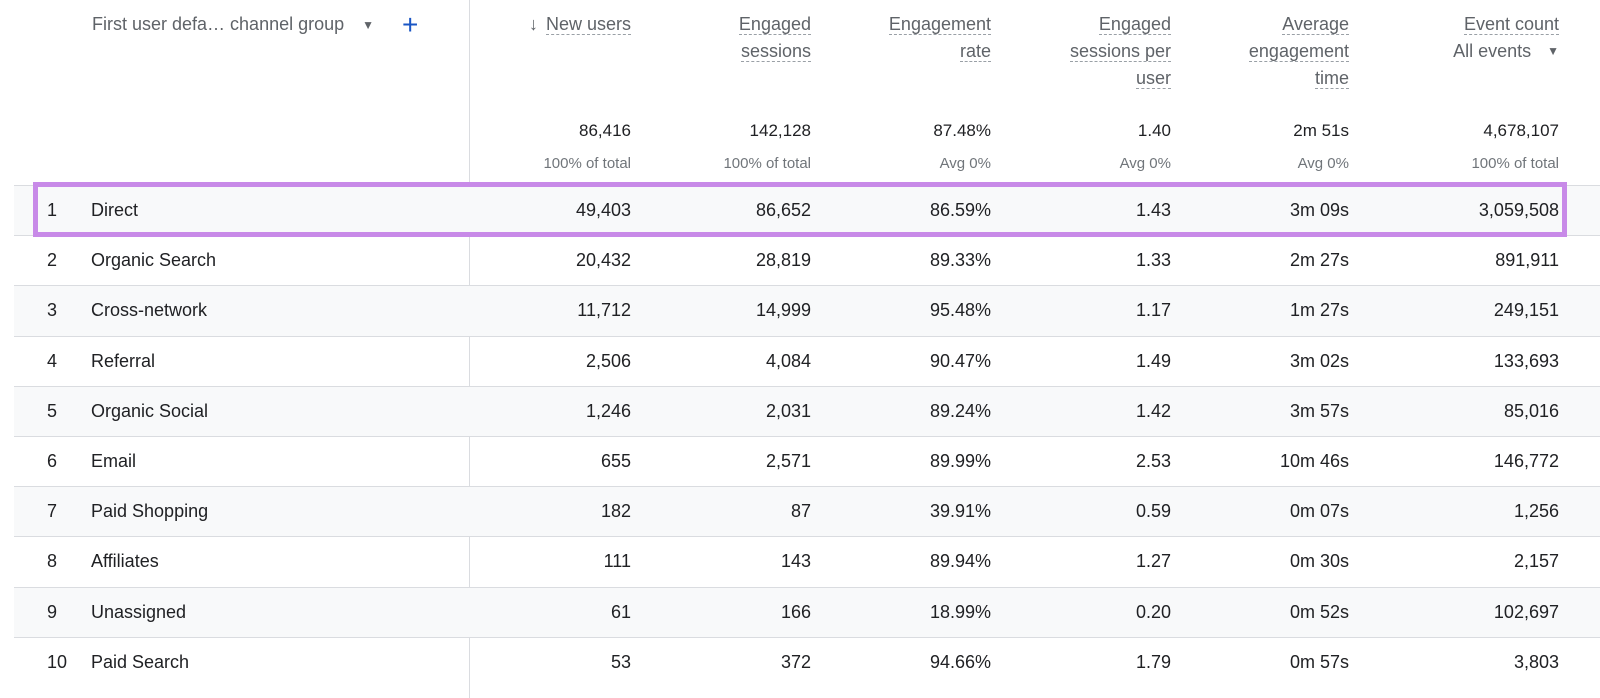 The width and height of the screenshot is (1600, 698). What do you see at coordinates (960, 611) in the screenshot?
I see `cell-engagement-rate: 18.99%` at bounding box center [960, 611].